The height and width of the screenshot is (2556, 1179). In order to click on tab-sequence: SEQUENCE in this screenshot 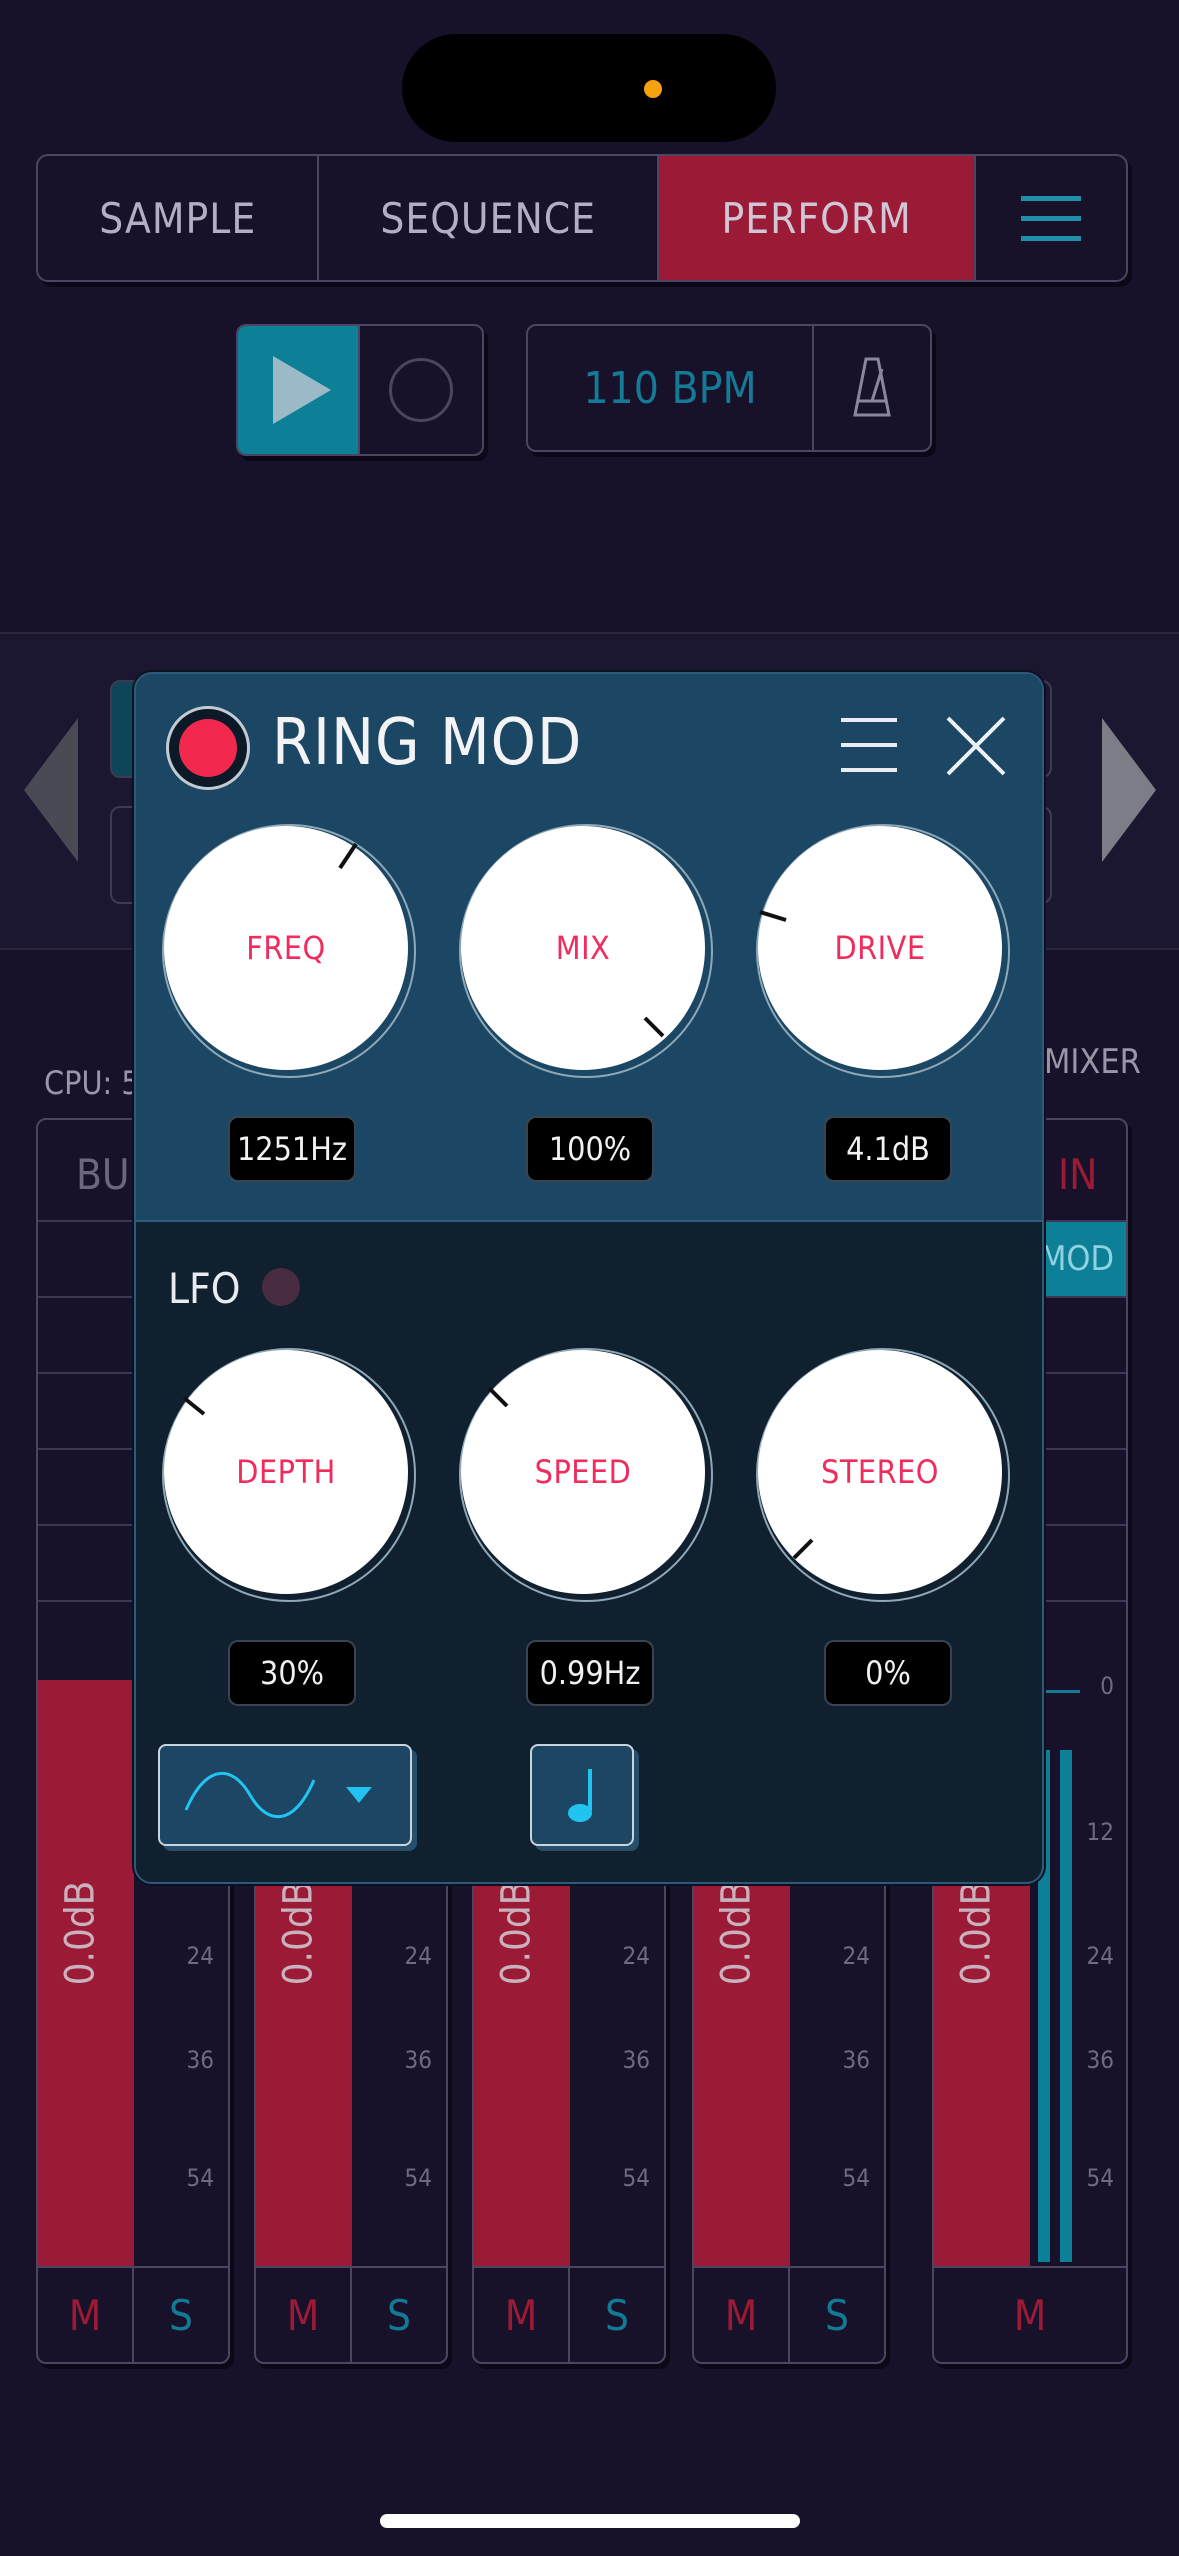, I will do `click(489, 218)`.